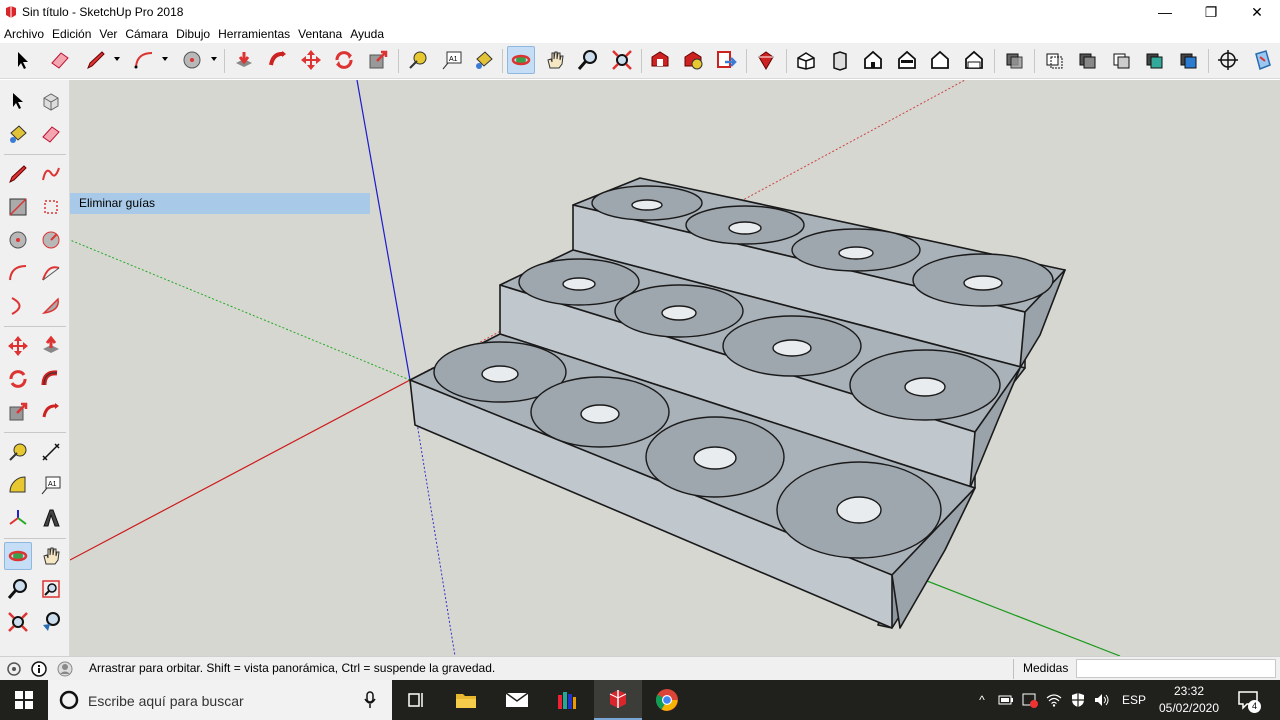 The height and width of the screenshot is (720, 1280). Describe the element at coordinates (65, 669) in the screenshot. I see `user-account-icon` at that location.